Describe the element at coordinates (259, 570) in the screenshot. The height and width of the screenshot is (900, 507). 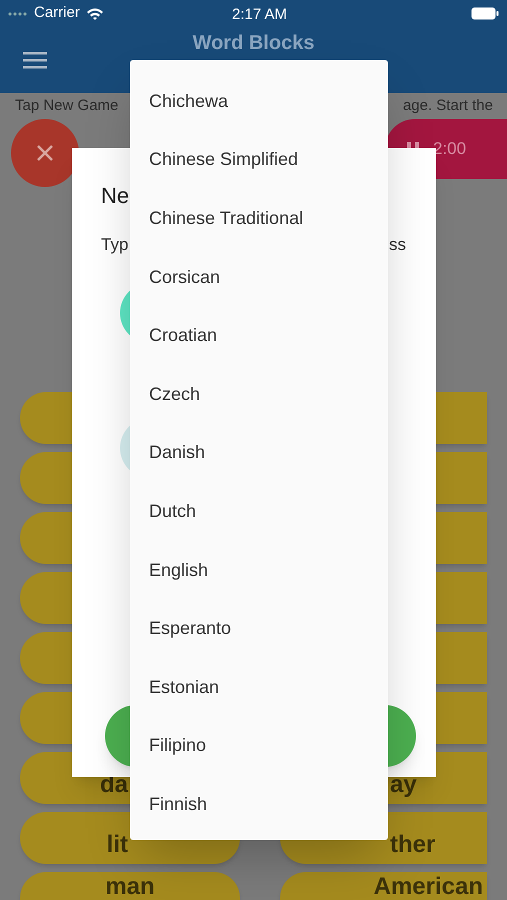
I see `menu-item: English` at that location.